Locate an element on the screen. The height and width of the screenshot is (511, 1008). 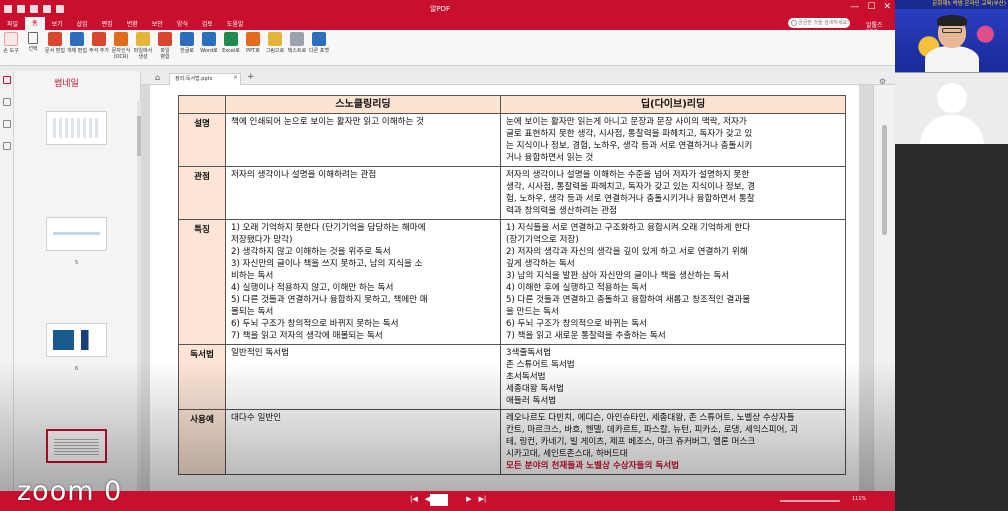
menu-insert: 삽입 is located at coordinates (82, 23).